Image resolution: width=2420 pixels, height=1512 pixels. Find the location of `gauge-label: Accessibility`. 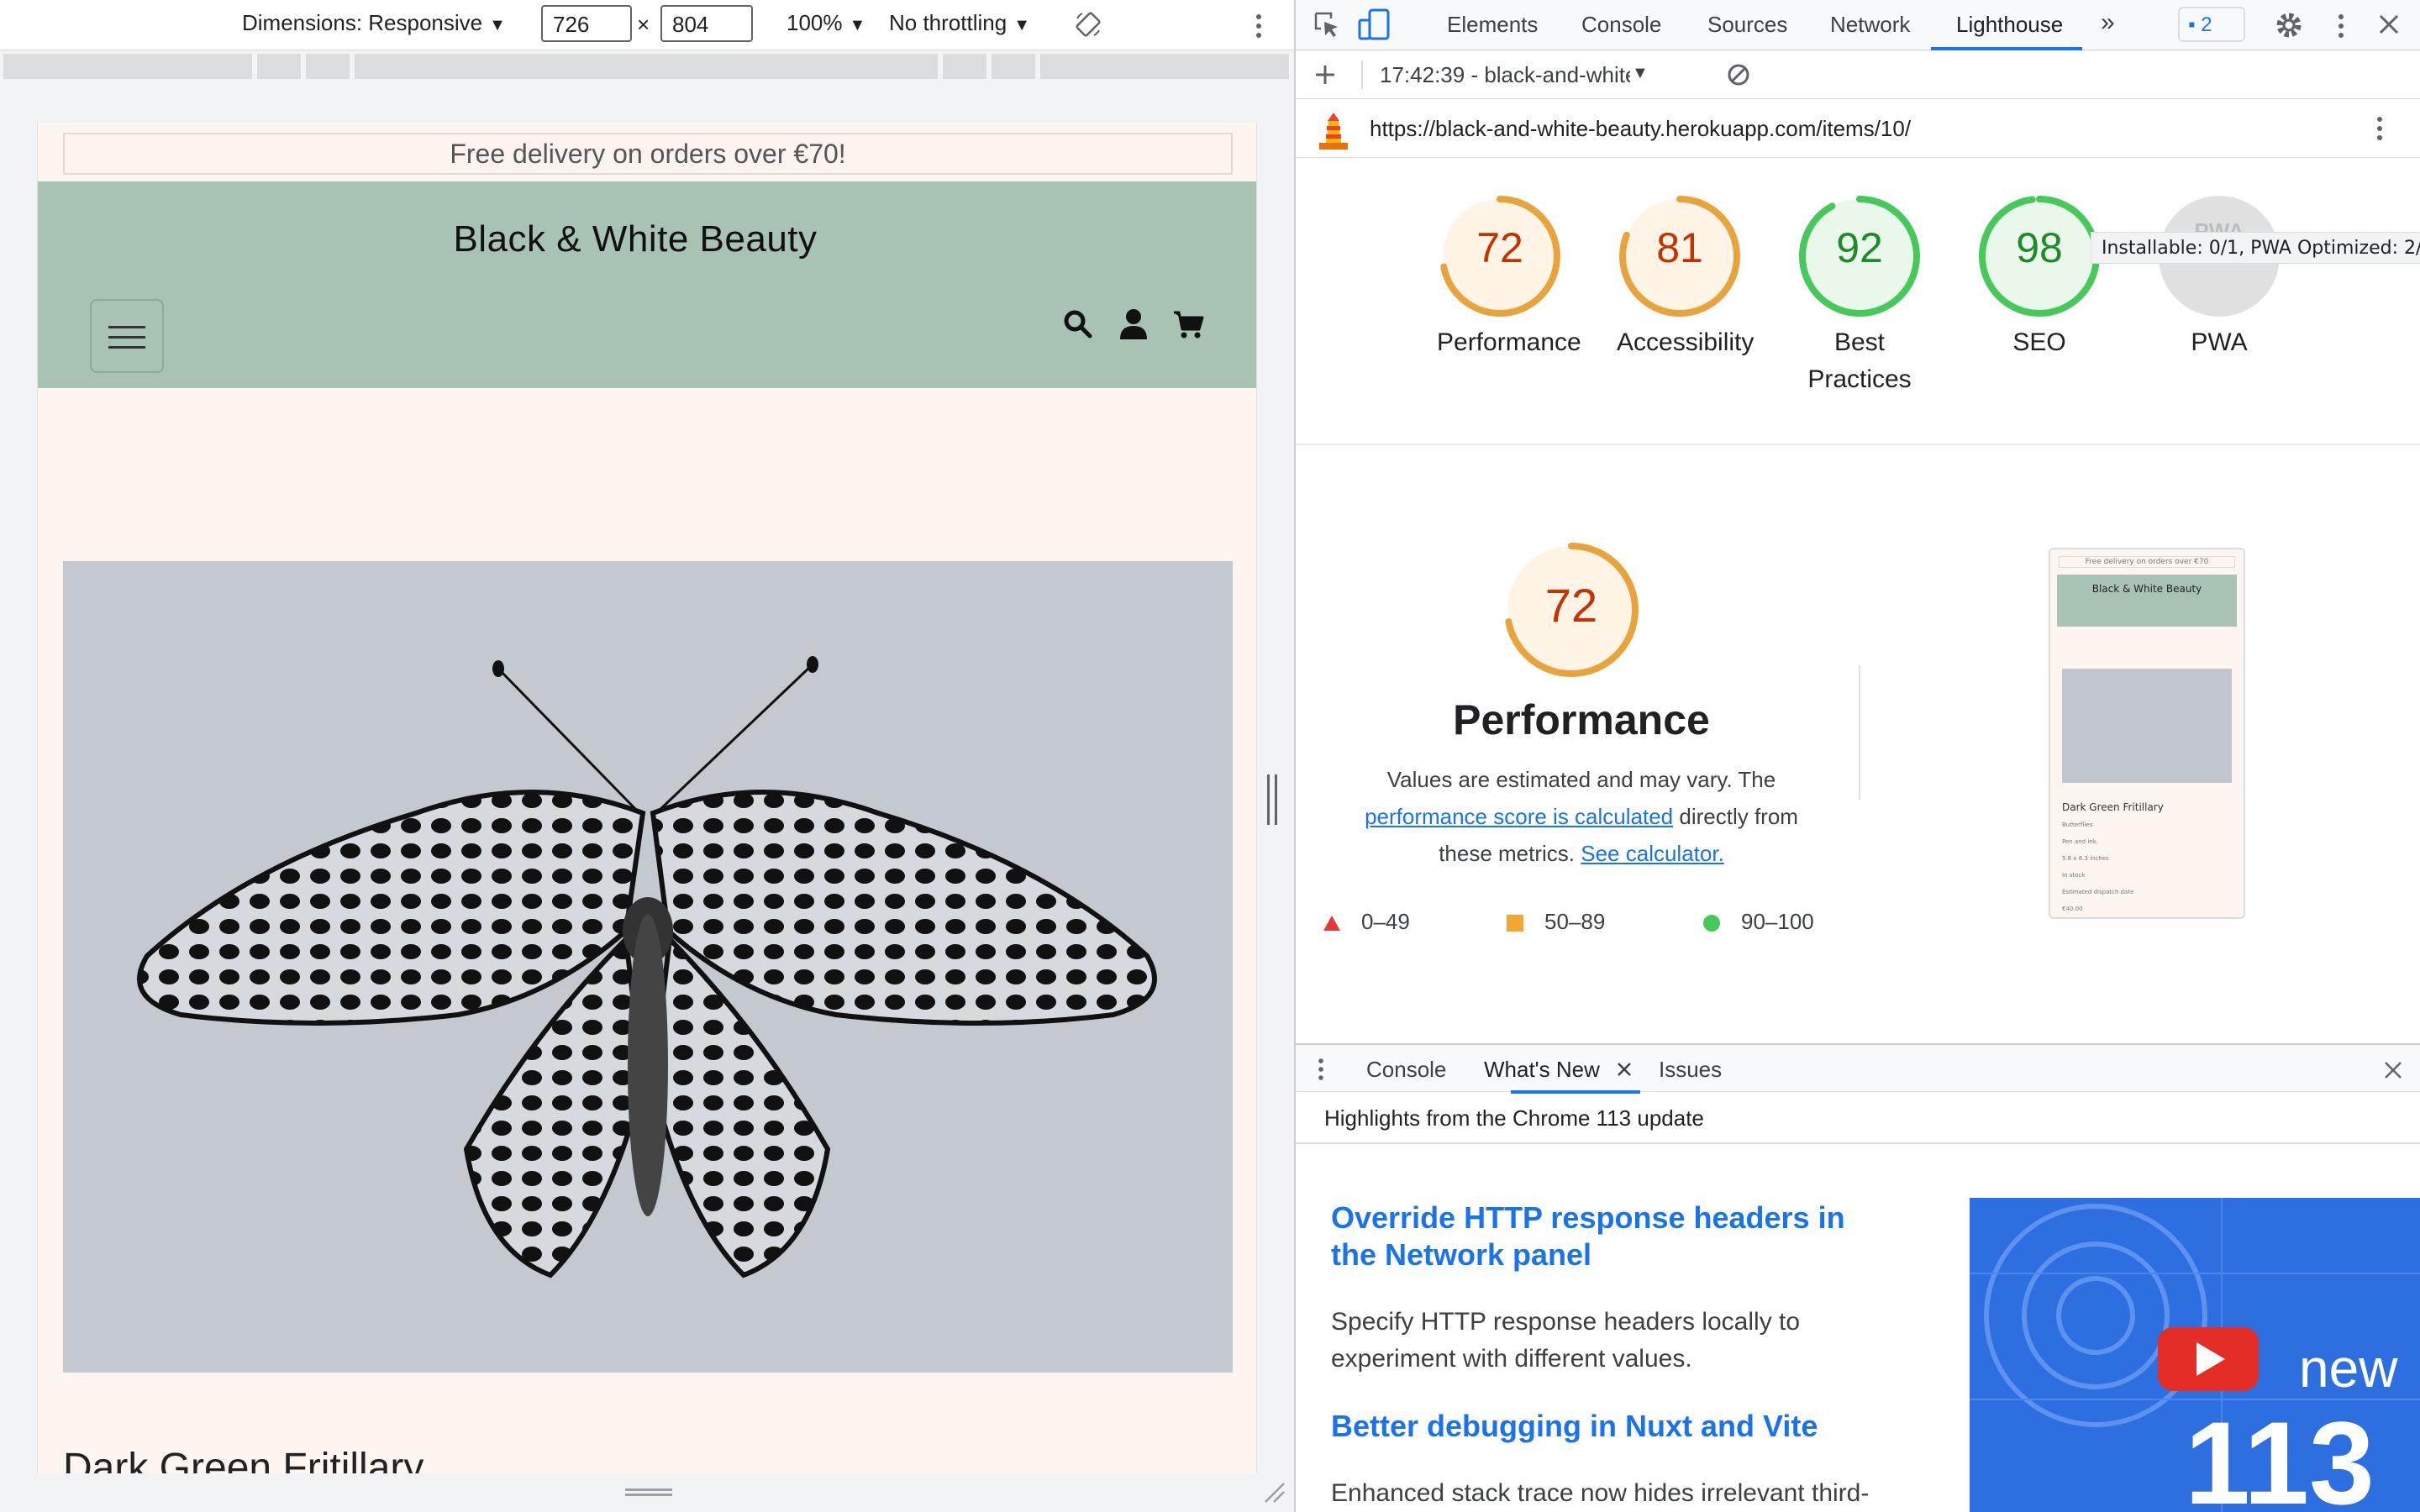

gauge-label: Accessibility is located at coordinates (1685, 342).